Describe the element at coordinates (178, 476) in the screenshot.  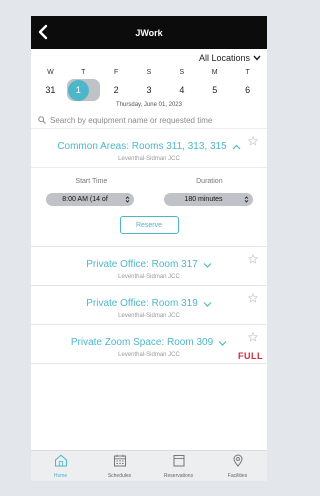
I see `tab-label: Reservations` at that location.